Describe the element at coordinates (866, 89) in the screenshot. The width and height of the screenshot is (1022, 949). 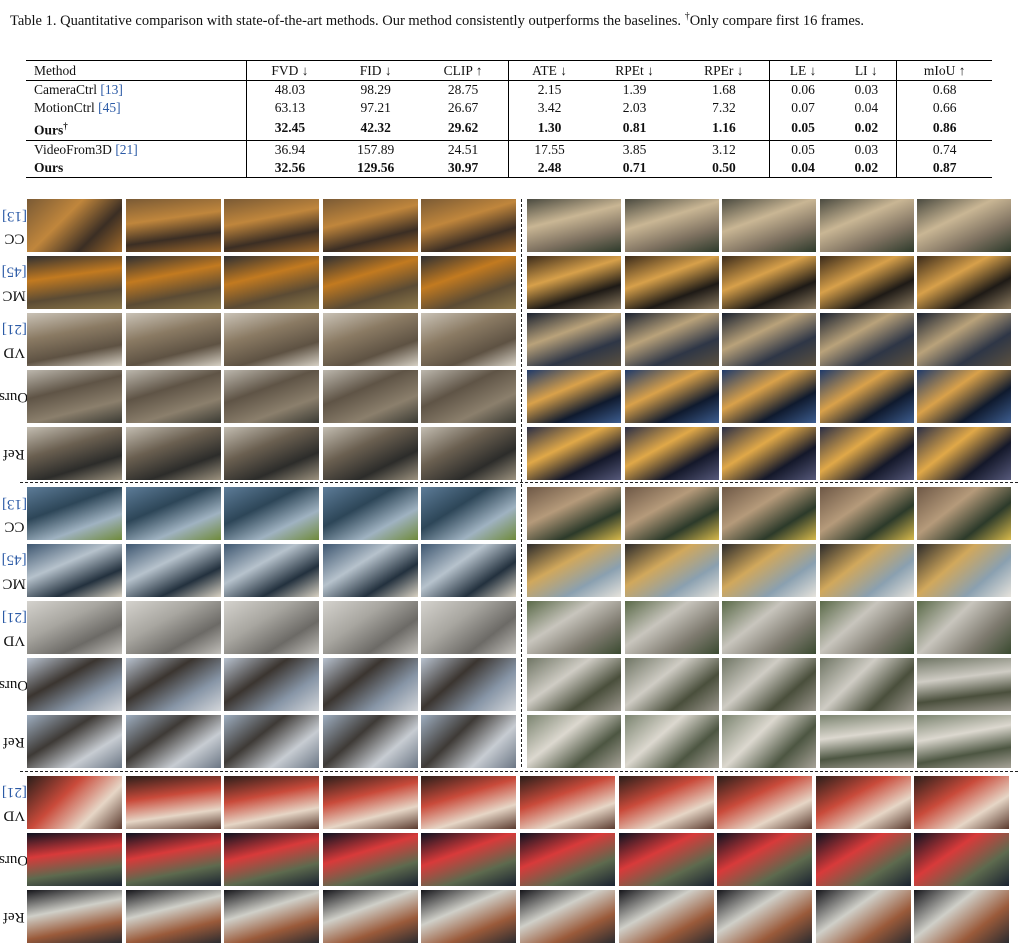
I see `metric-cell: 0.03` at that location.